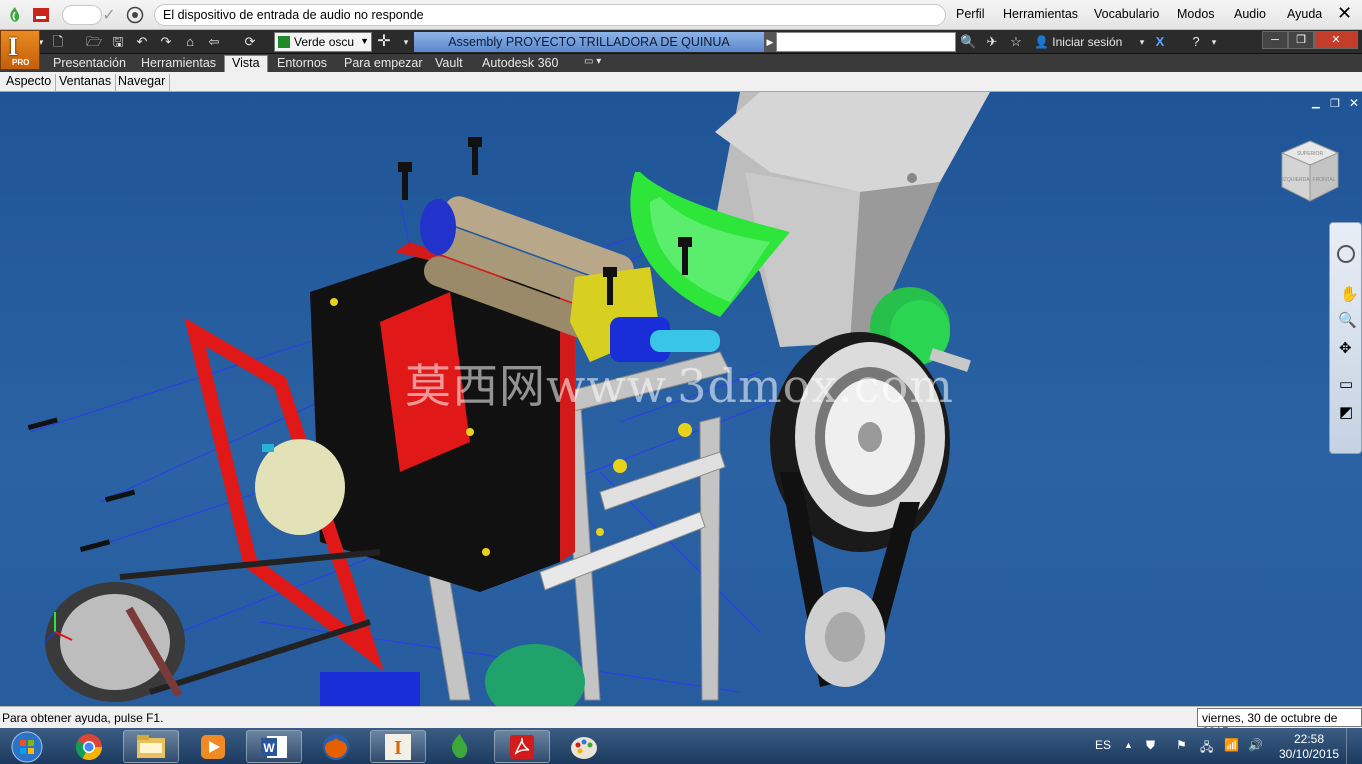 This screenshot has height=764, width=1362. What do you see at coordinates (1346, 412) in the screenshot?
I see `view-face-icon: ◩` at bounding box center [1346, 412].